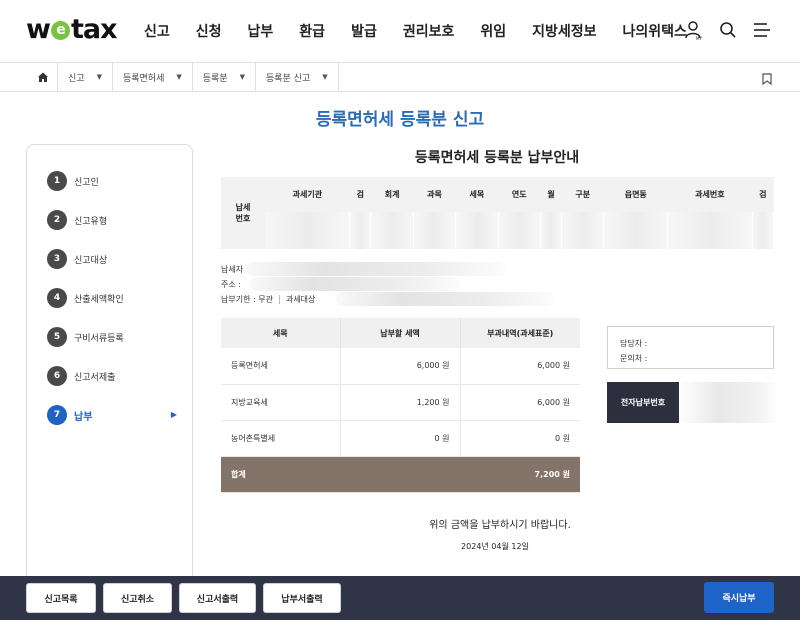 This screenshot has width=800, height=620. Describe the element at coordinates (564, 31) in the screenshot. I see `nav-item-local-tax-info: 지방세정보` at that location.